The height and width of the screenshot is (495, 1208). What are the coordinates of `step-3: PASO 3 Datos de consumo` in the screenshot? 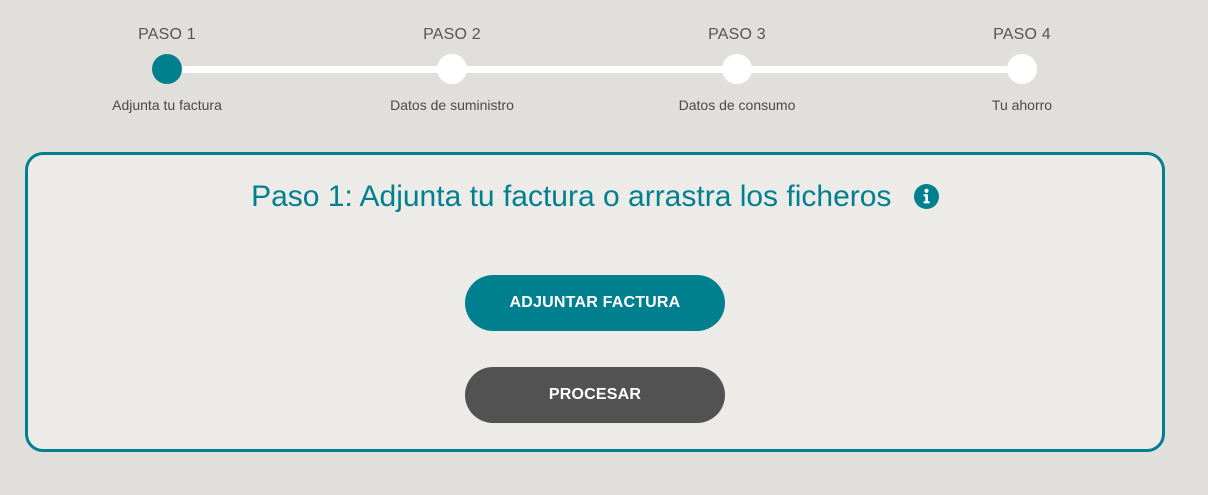 It's located at (737, 65).